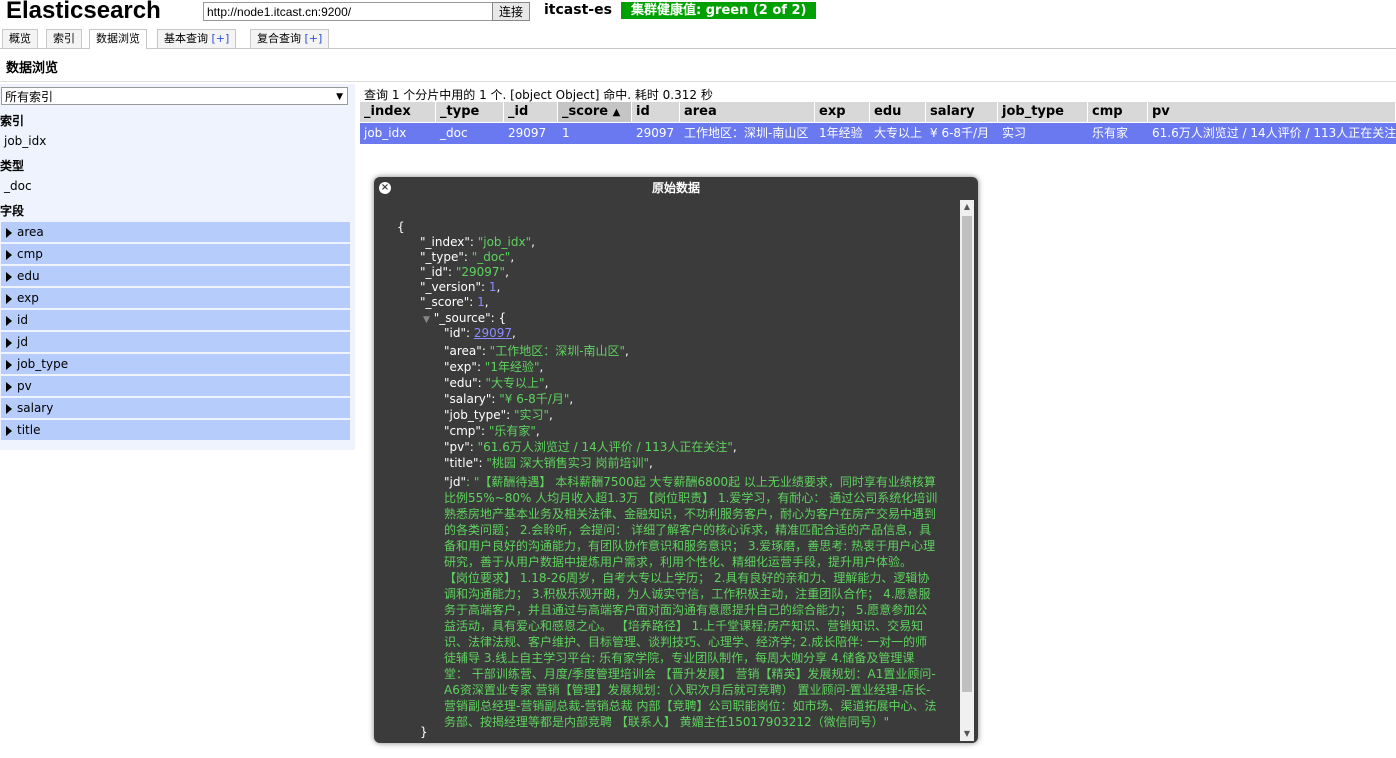 This screenshot has height=758, width=1396. What do you see at coordinates (118, 39) in the screenshot?
I see `tab-browser: 数据浏览` at bounding box center [118, 39].